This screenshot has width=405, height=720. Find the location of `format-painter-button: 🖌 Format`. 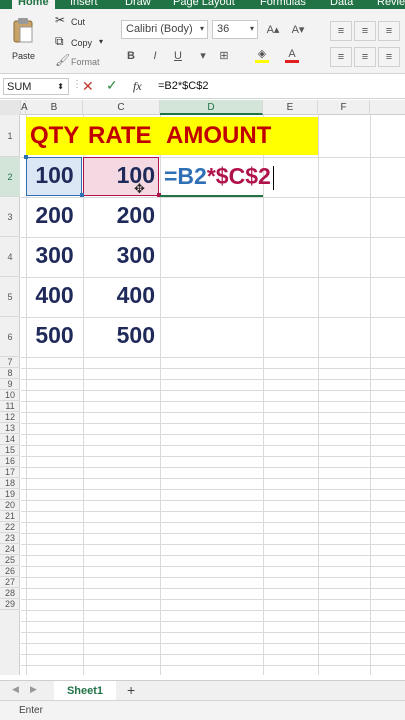

format-painter-button: 🖌 Format is located at coordinates (84, 61).